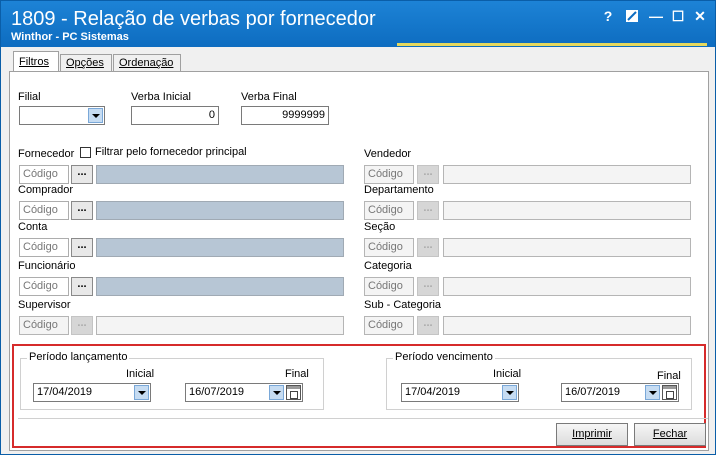 The image size is (716, 455). Describe the element at coordinates (161, 97) in the screenshot. I see `verba-inicial-label: Verba Inicial` at that location.